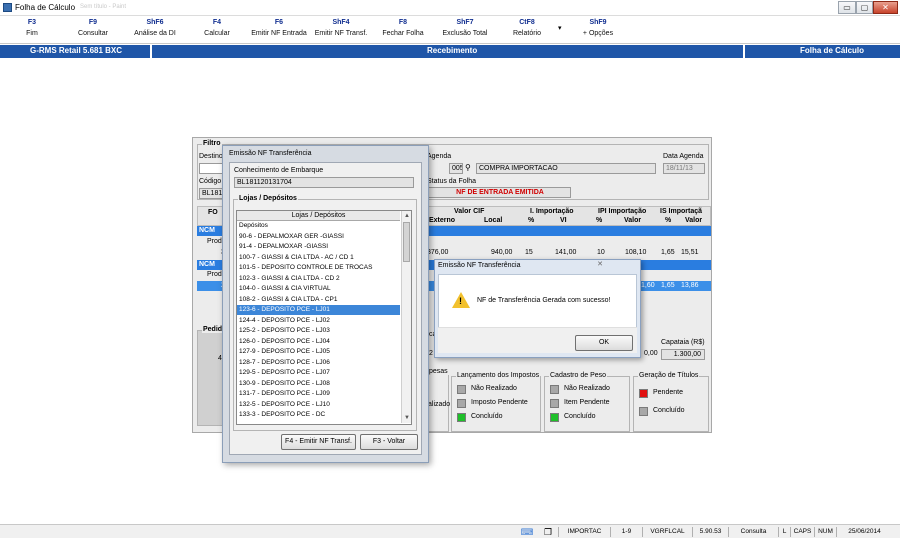 This screenshot has width=900, height=538. What do you see at coordinates (885, 7) in the screenshot?
I see `close-button: ✕` at bounding box center [885, 7].